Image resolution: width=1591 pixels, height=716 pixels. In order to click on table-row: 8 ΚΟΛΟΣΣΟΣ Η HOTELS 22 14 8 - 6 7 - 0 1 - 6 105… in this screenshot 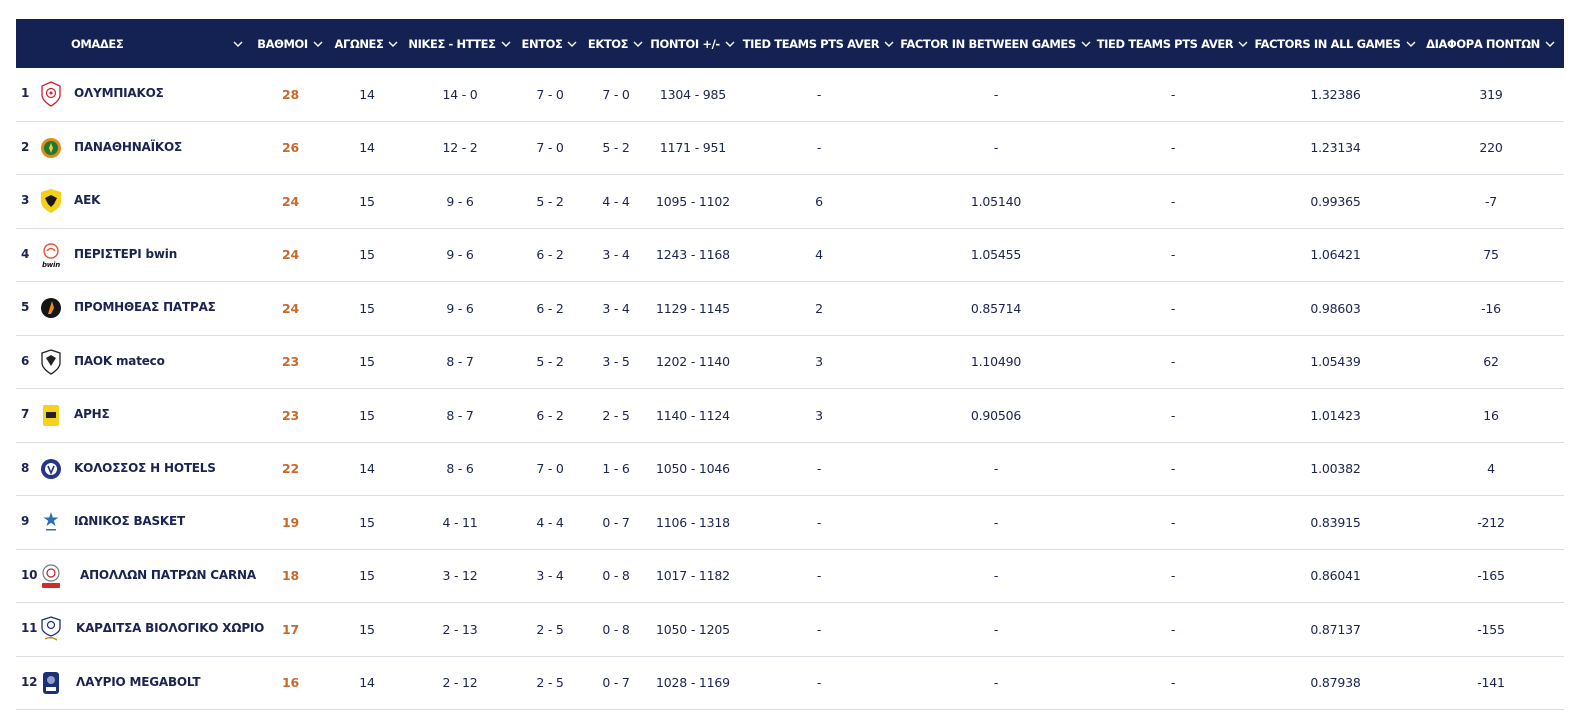, I will do `click(790, 469)`.